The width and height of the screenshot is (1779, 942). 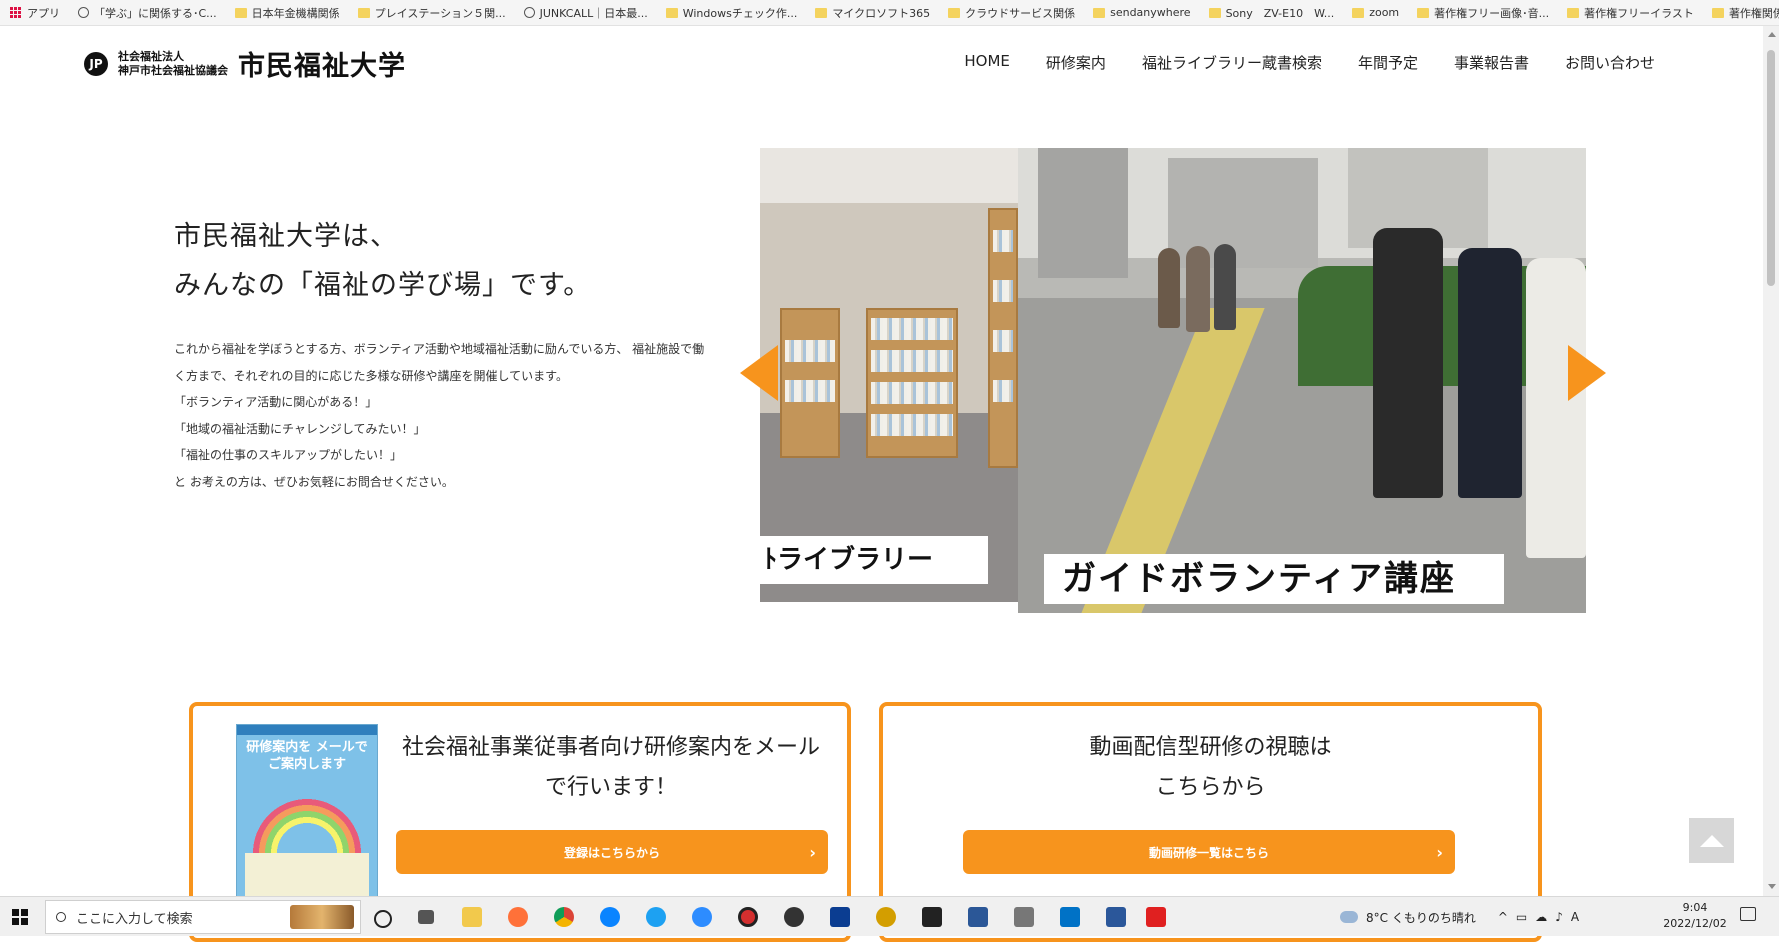 What do you see at coordinates (134, 919) in the screenshot?
I see `taskbar-search-placeholder: ここに入力して検索` at bounding box center [134, 919].